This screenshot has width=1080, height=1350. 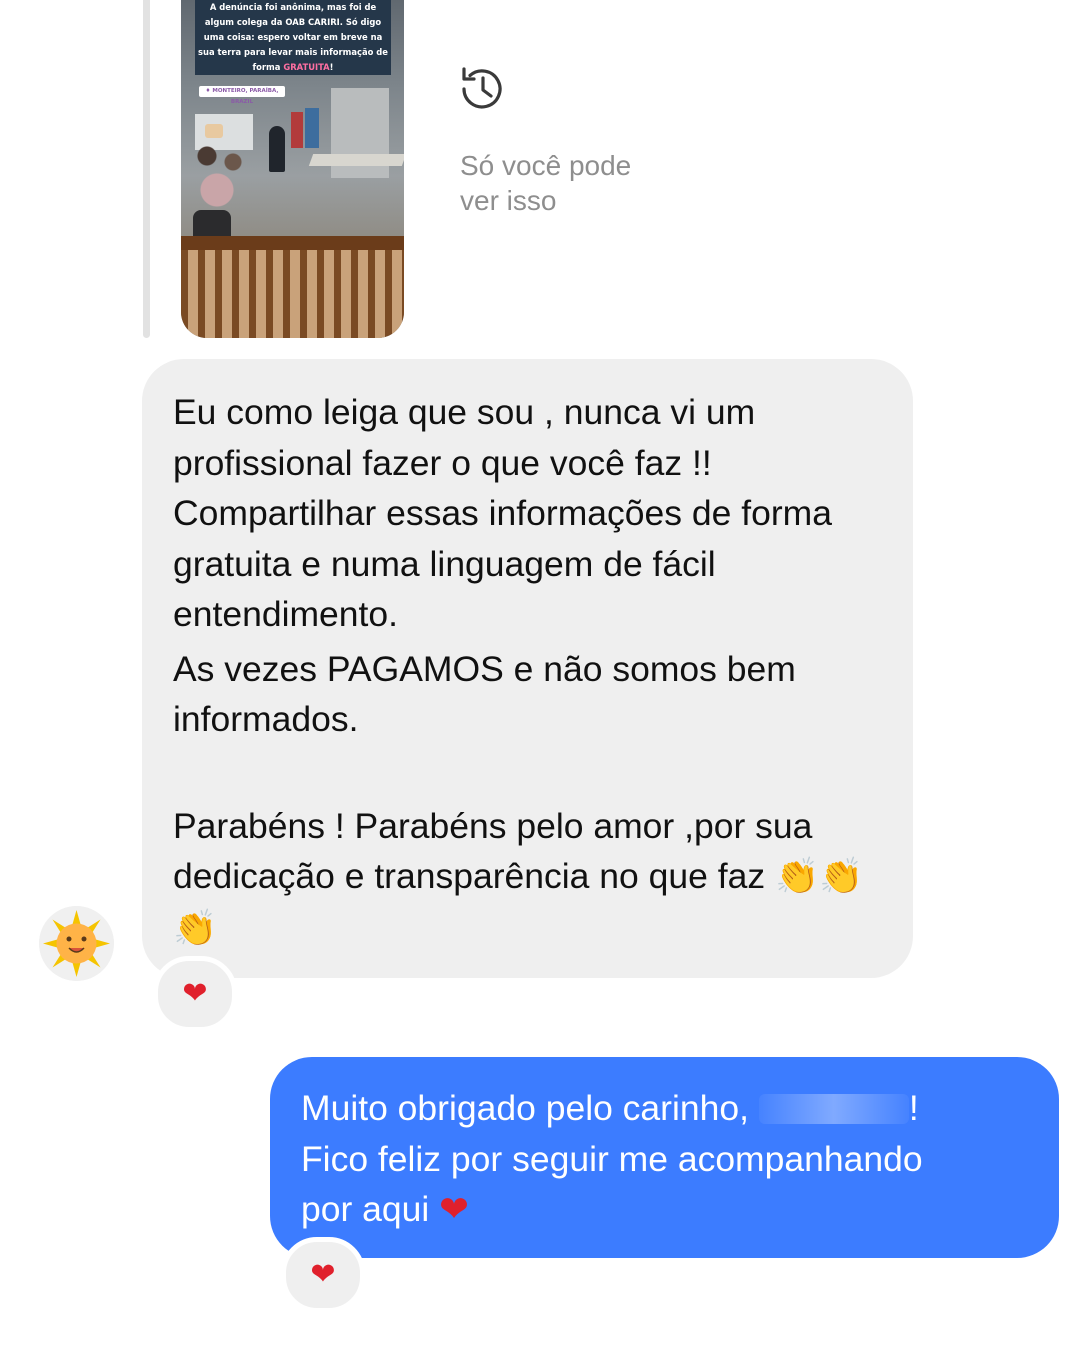 What do you see at coordinates (306, 67) in the screenshot?
I see `story-caption-highlight: GRATUITA` at bounding box center [306, 67].